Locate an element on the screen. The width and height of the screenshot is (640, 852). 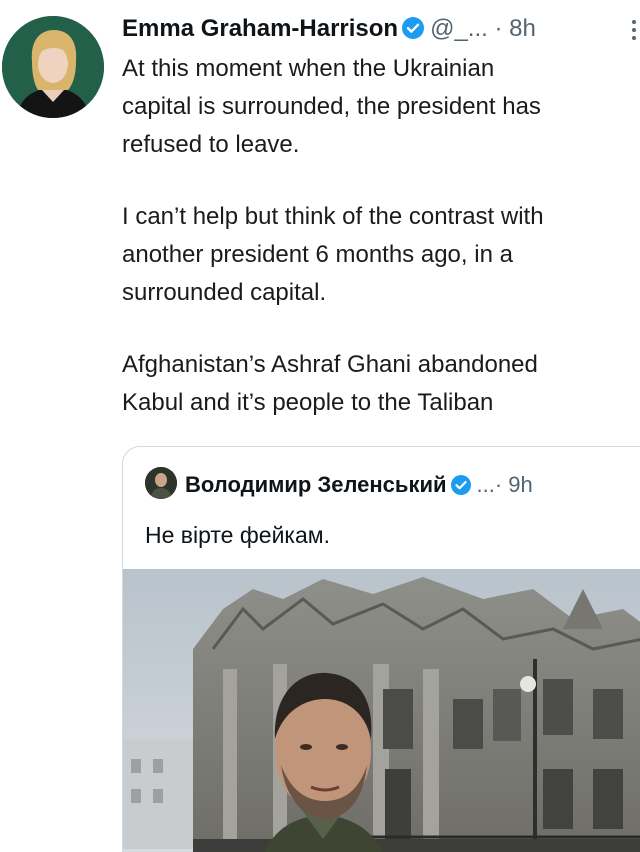
tweet-line: another president 6 months ago, in a is located at coordinates (317, 254).